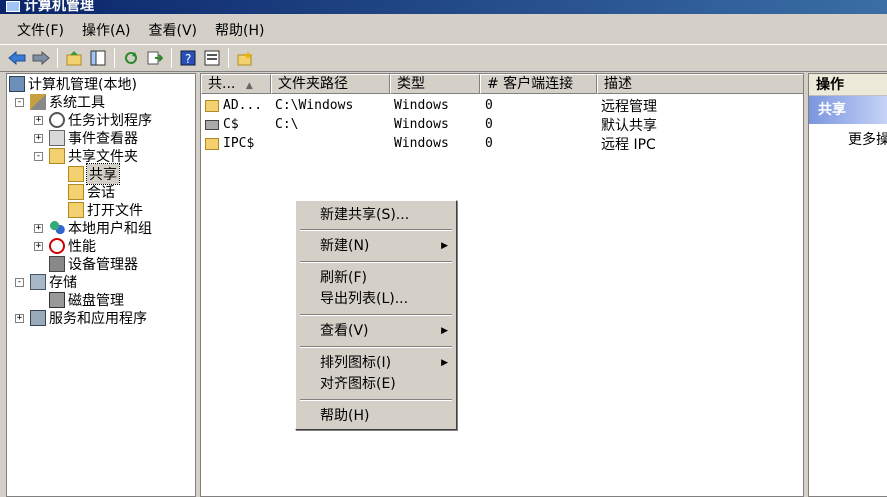 Image resolution: width=887 pixels, height=497 pixels. What do you see at coordinates (74, 58) in the screenshot?
I see `up-icon` at bounding box center [74, 58].